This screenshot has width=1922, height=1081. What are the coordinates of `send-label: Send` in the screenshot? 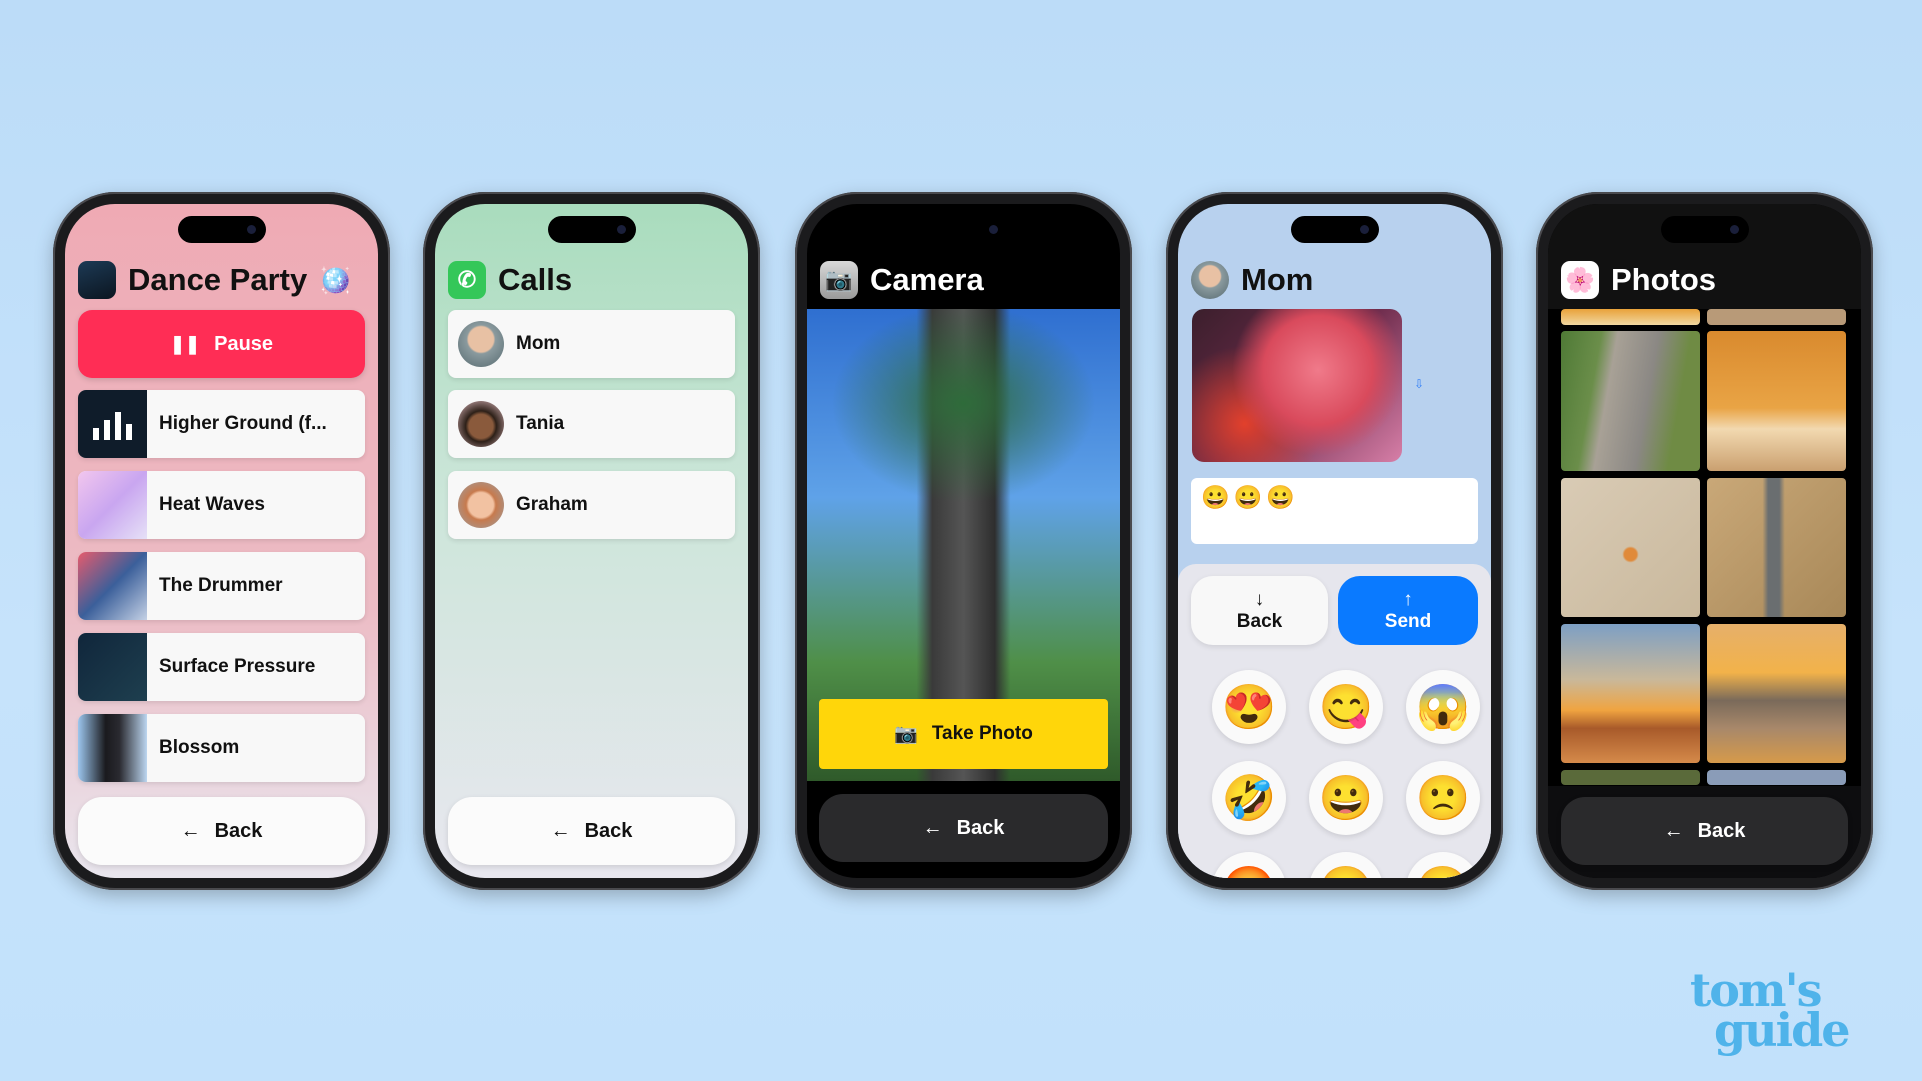 It's located at (1408, 621).